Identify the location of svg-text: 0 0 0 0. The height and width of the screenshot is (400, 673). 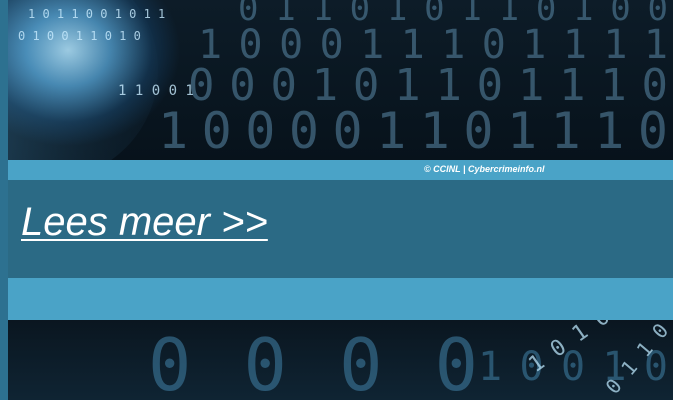
(313, 361).